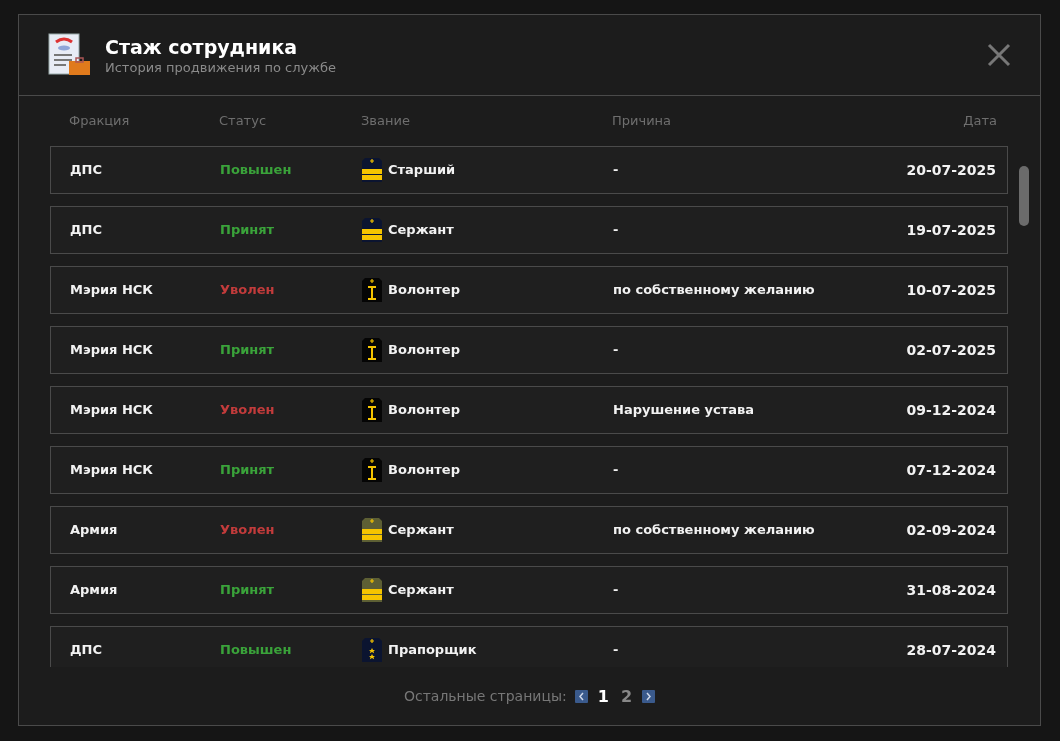 The width and height of the screenshot is (1060, 741). What do you see at coordinates (1024, 196) in the screenshot?
I see `scrollbar-thumb` at bounding box center [1024, 196].